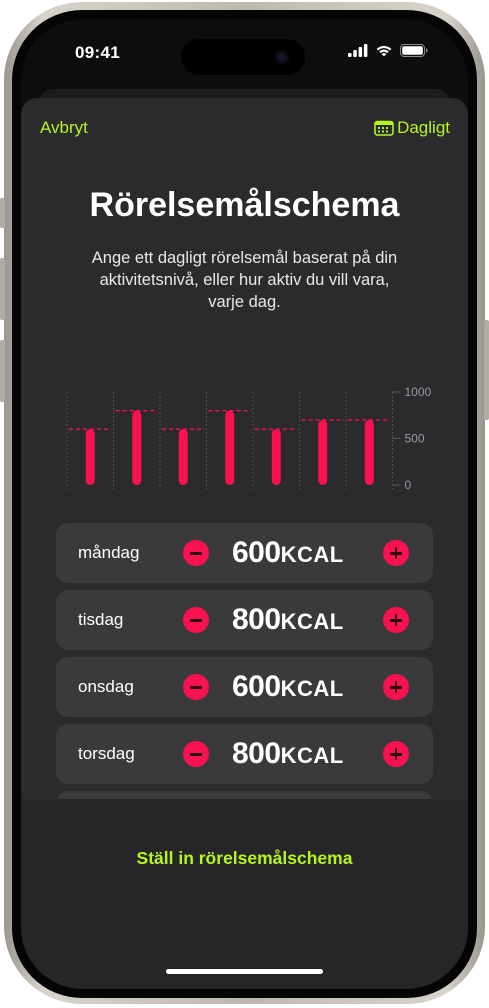 The image size is (489, 1008). I want to click on page-title: Rörelsemålschema, so click(244, 205).